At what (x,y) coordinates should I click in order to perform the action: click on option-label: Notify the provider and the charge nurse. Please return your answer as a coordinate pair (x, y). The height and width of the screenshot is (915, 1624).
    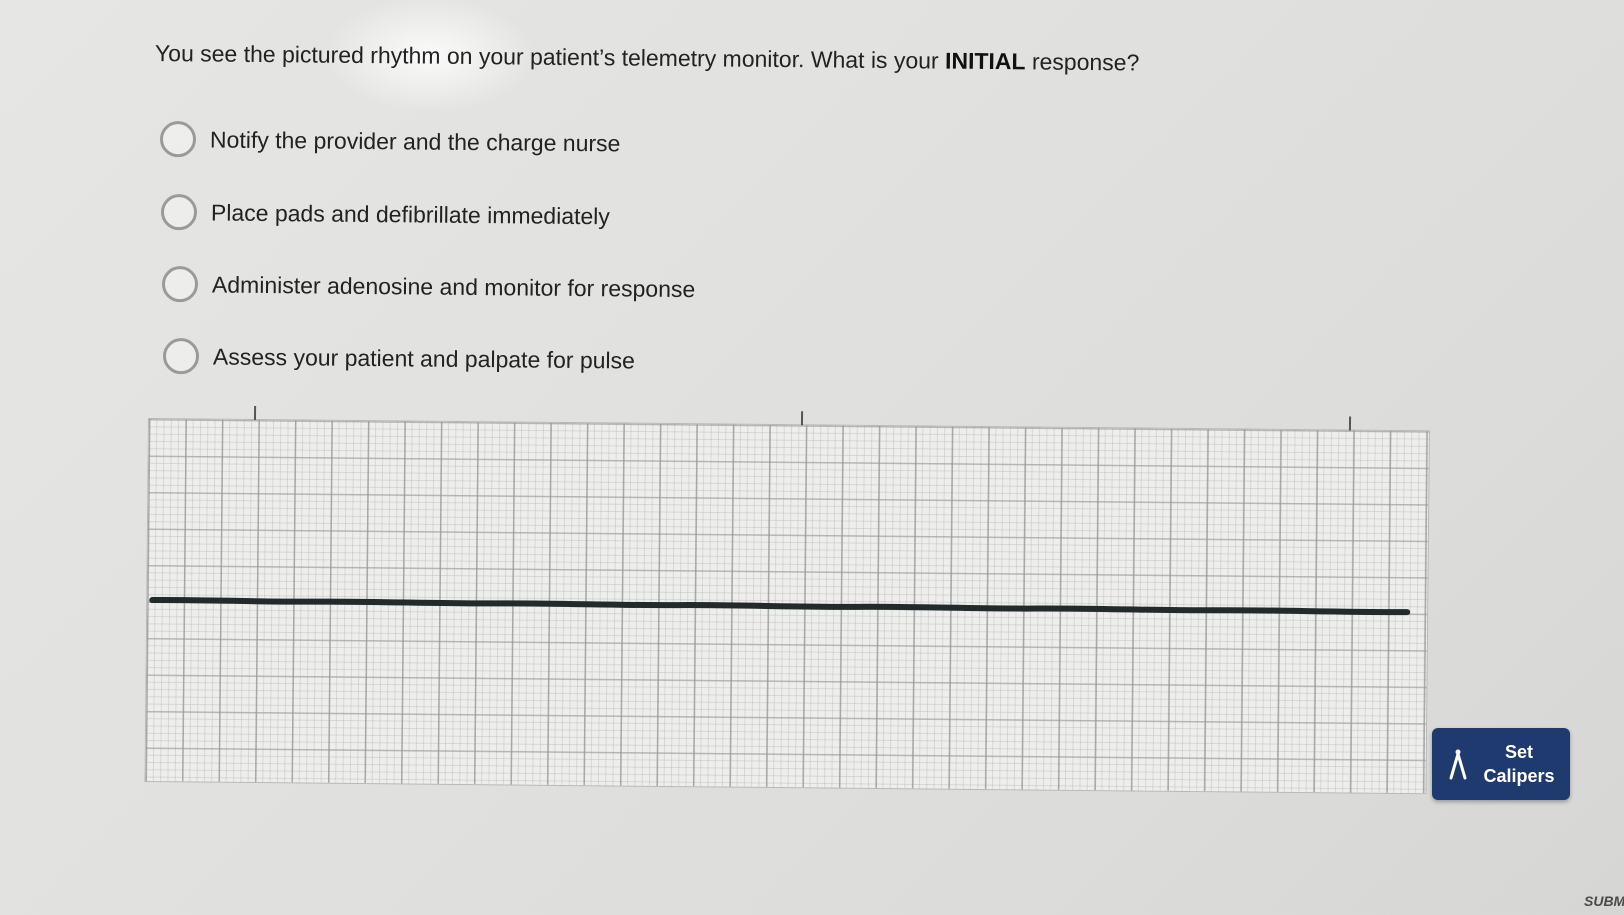
    Looking at the image, I should click on (415, 140).